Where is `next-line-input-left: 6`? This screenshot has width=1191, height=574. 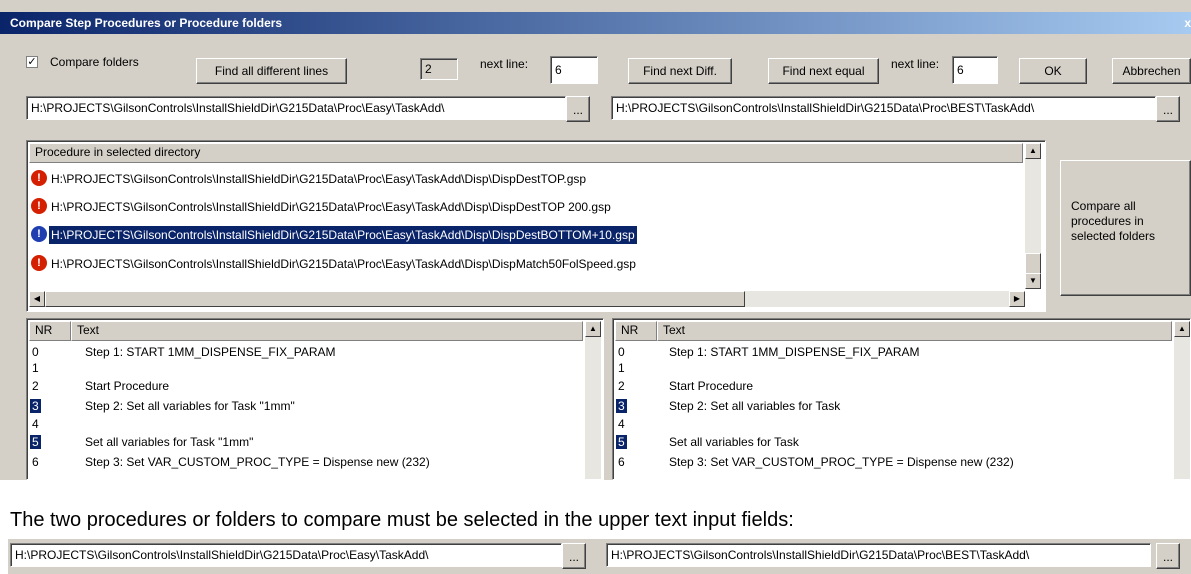
next-line-input-left: 6 is located at coordinates (574, 70).